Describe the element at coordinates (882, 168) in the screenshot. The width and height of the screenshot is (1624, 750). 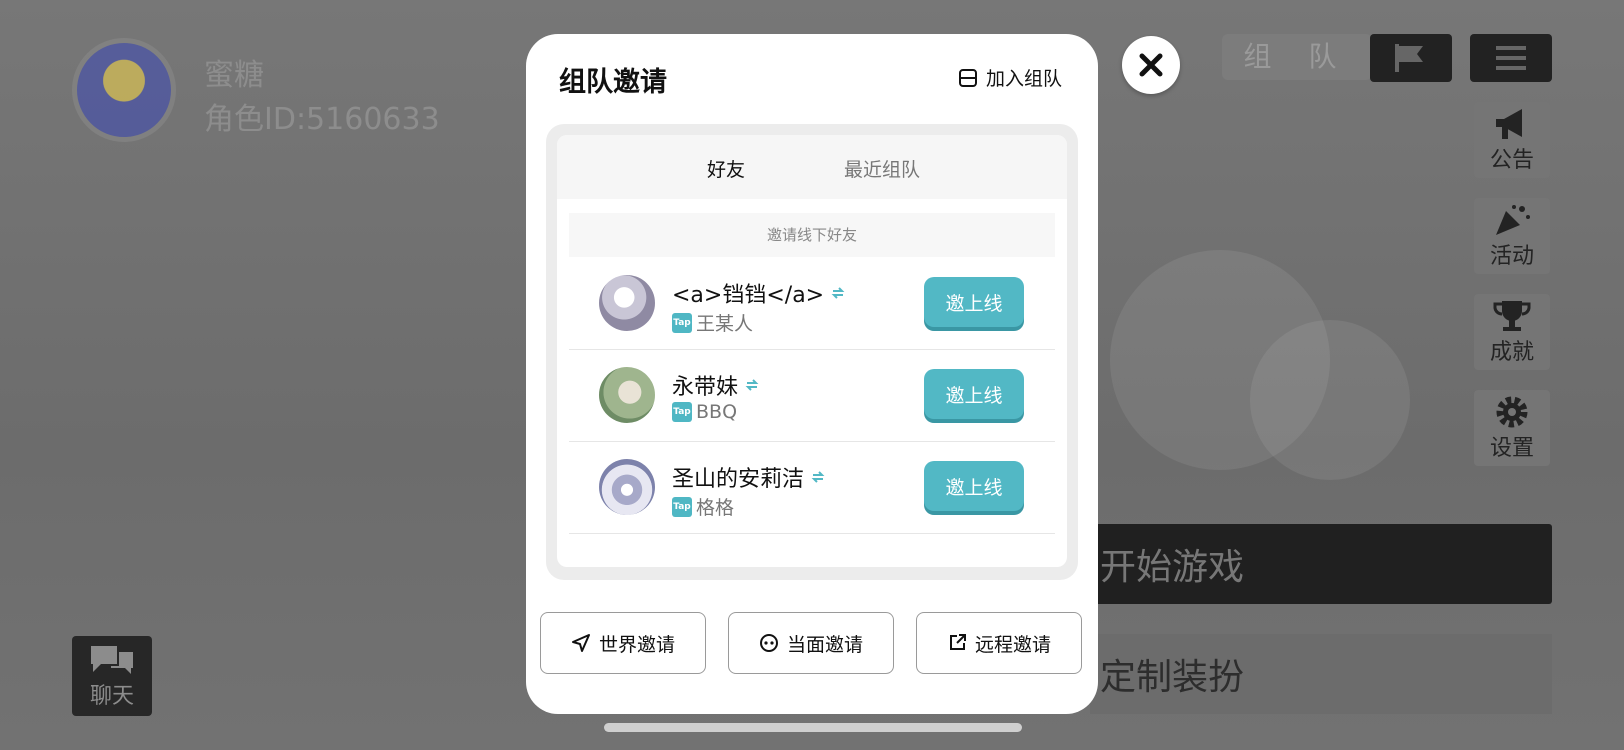
I see `tab-recent-teams: 最近组队` at that location.